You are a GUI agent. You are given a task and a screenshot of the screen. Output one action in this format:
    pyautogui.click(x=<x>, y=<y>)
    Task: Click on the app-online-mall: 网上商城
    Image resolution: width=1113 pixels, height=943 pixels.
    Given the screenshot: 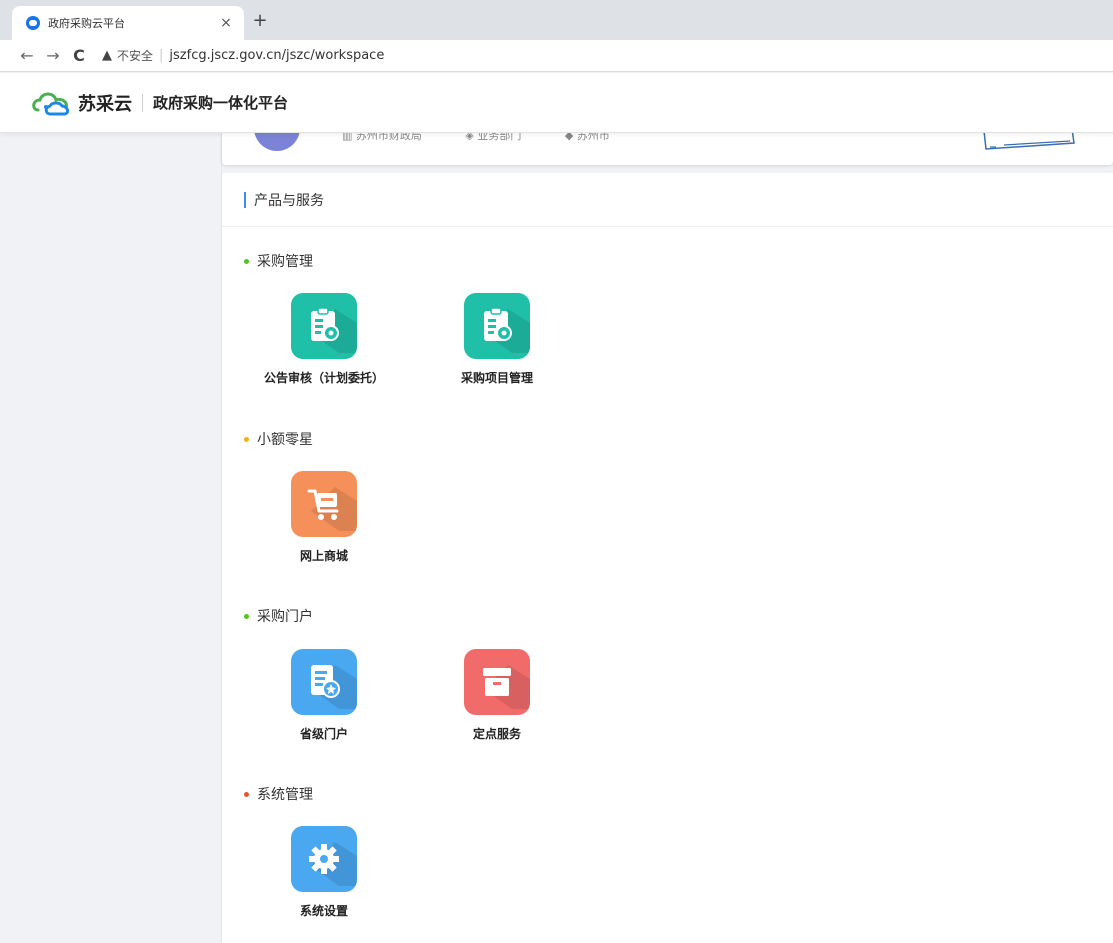 What is the action you would take?
    pyautogui.click(x=324, y=517)
    